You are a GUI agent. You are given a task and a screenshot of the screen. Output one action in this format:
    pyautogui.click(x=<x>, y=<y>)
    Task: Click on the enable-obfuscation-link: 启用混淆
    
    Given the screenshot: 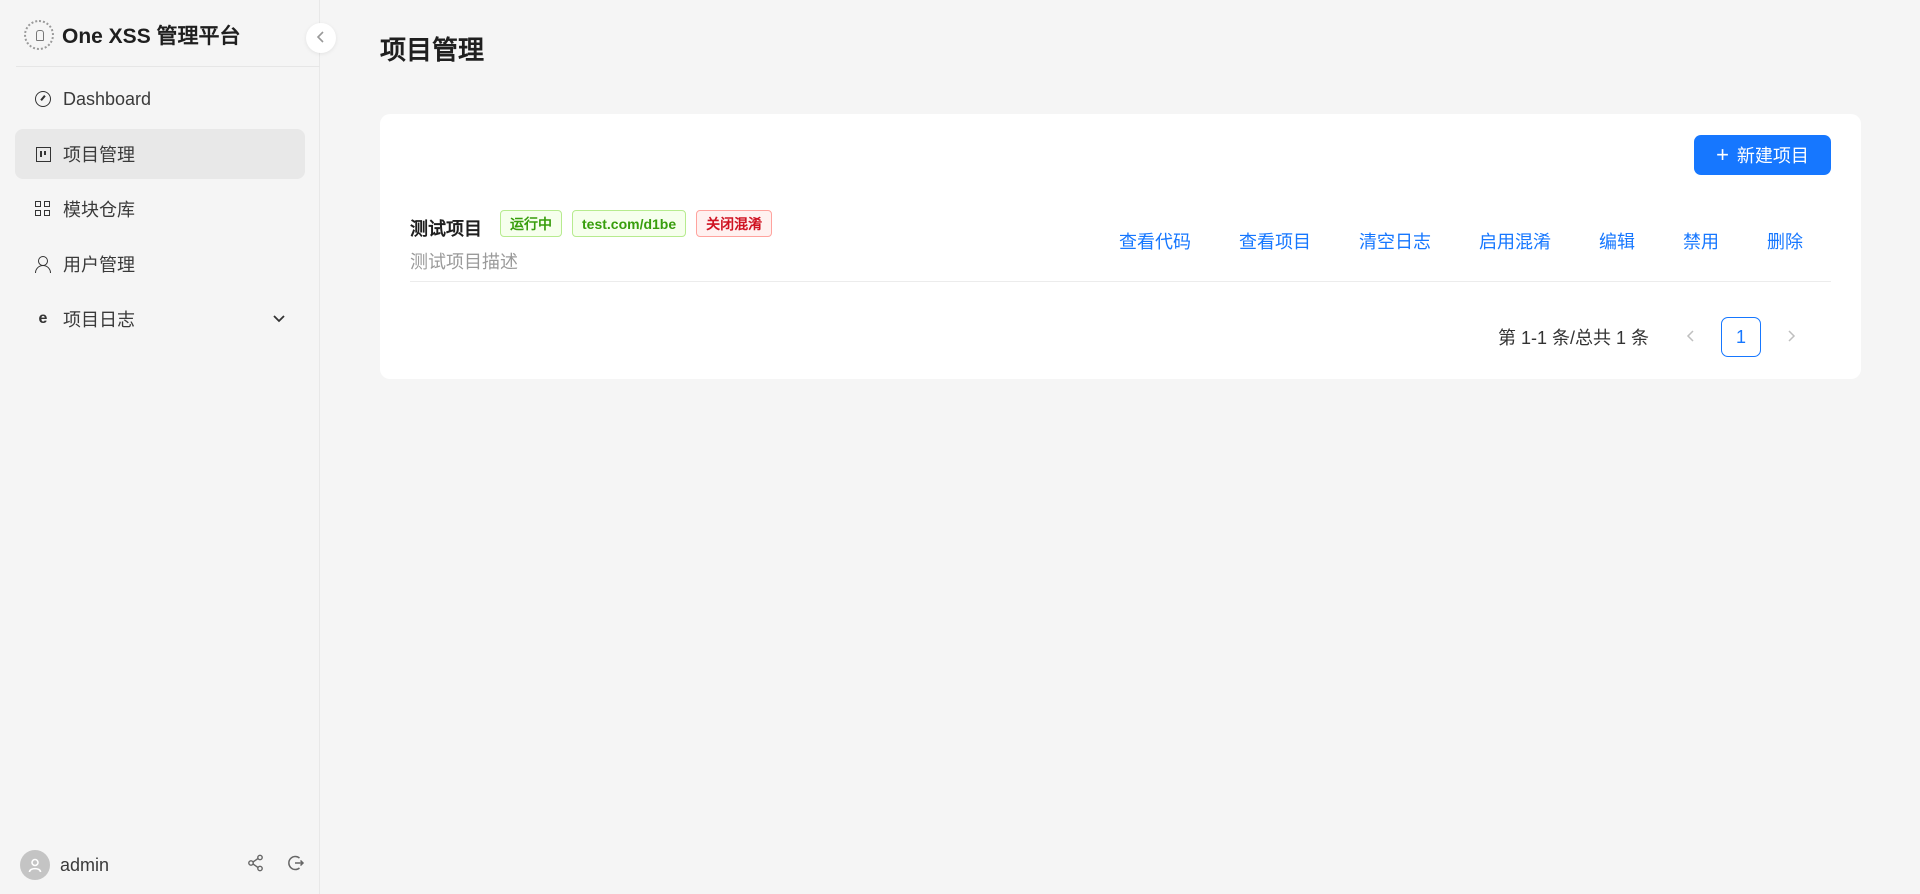 What is the action you would take?
    pyautogui.click(x=1515, y=241)
    